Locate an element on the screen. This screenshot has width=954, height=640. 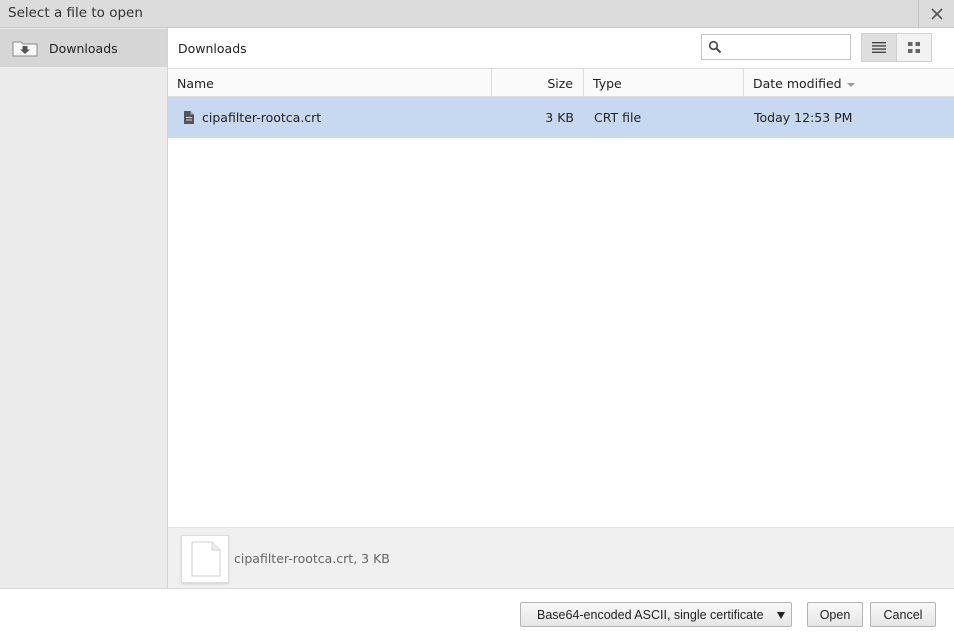
cancel-button: Cancel is located at coordinates (903, 614).